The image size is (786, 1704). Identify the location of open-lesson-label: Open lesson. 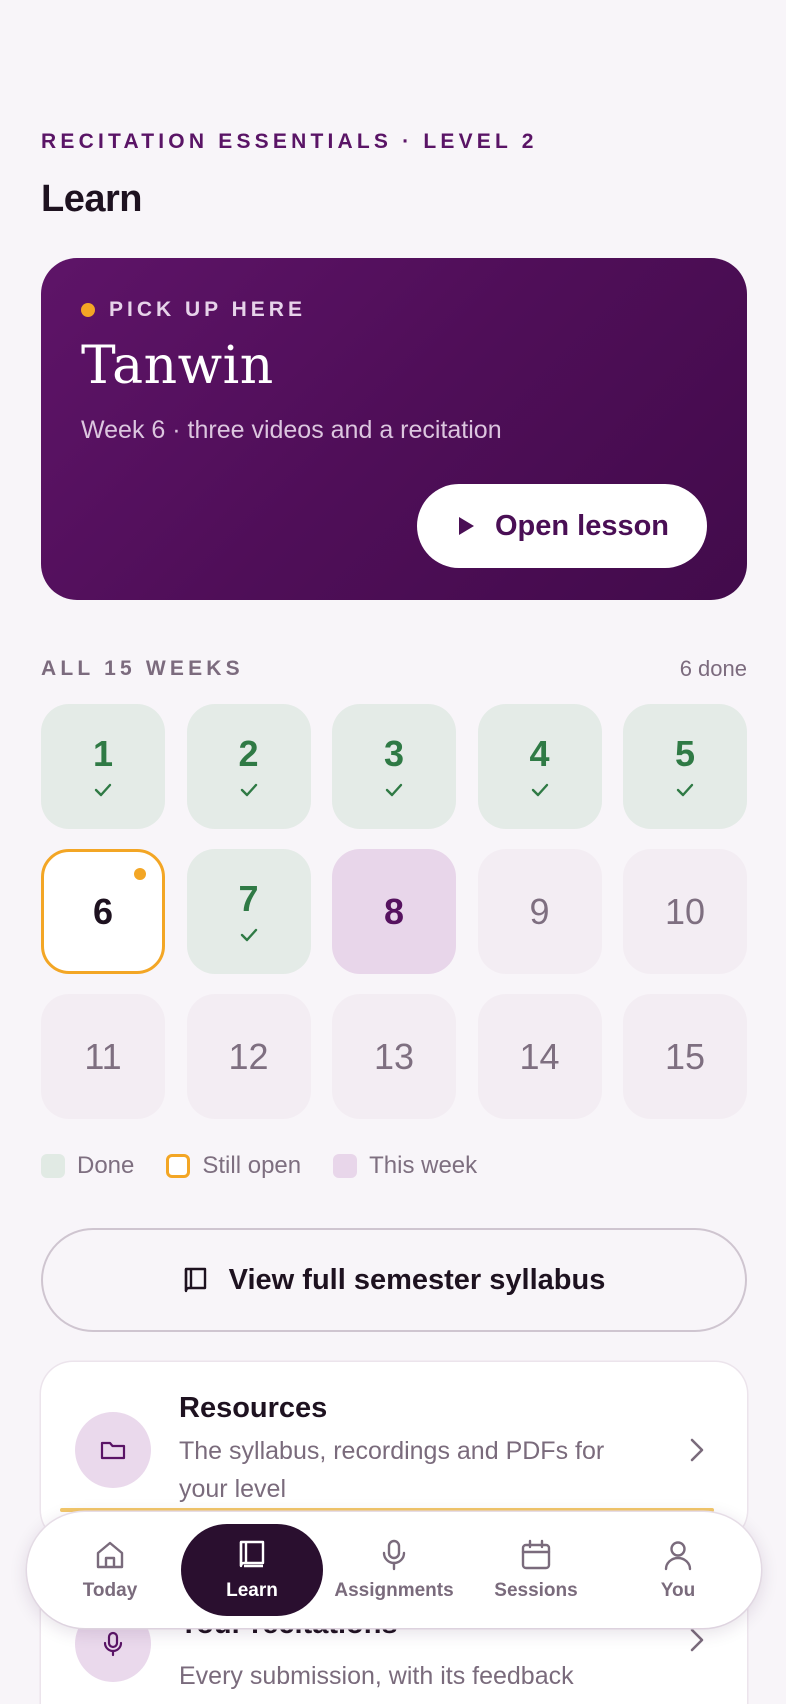
(582, 525).